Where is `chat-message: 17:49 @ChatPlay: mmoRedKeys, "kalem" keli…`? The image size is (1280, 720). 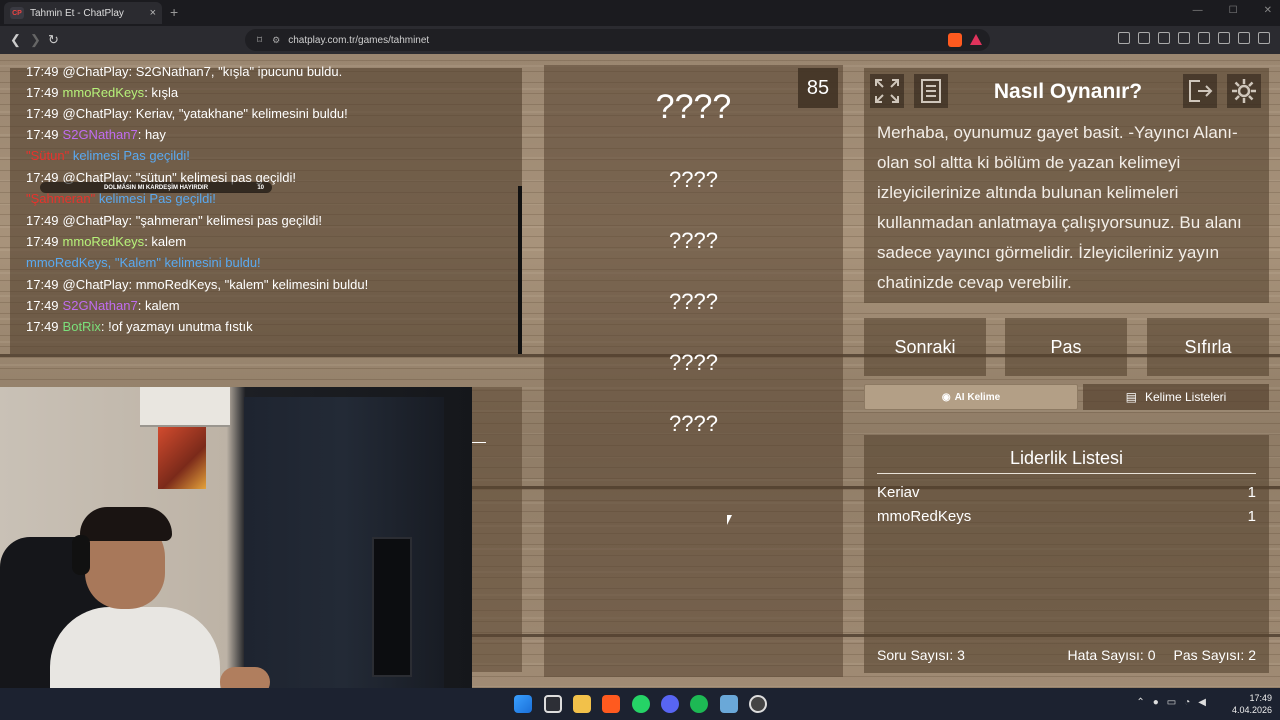 chat-message: 17:49 @ChatPlay: mmoRedKeys, "kalem" keli… is located at coordinates (197, 284).